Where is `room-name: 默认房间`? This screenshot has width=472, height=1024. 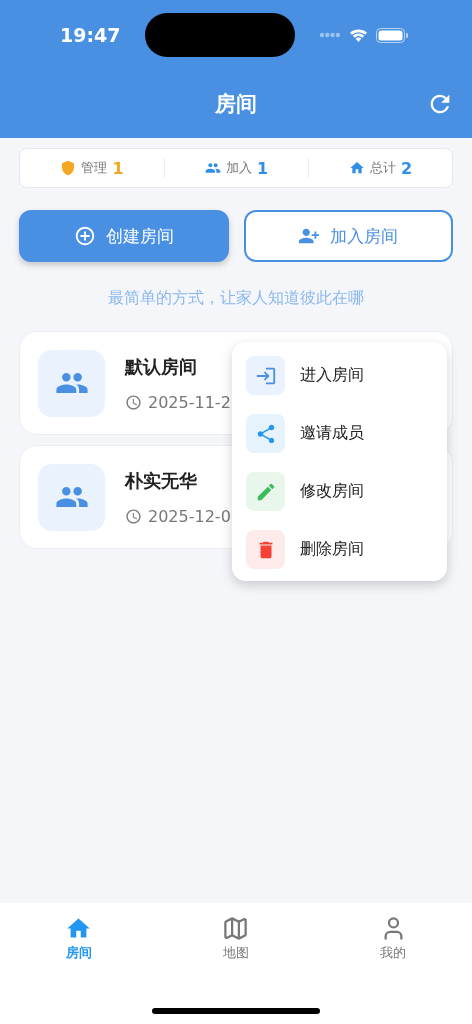
room-name: 默认房间 is located at coordinates (161, 366).